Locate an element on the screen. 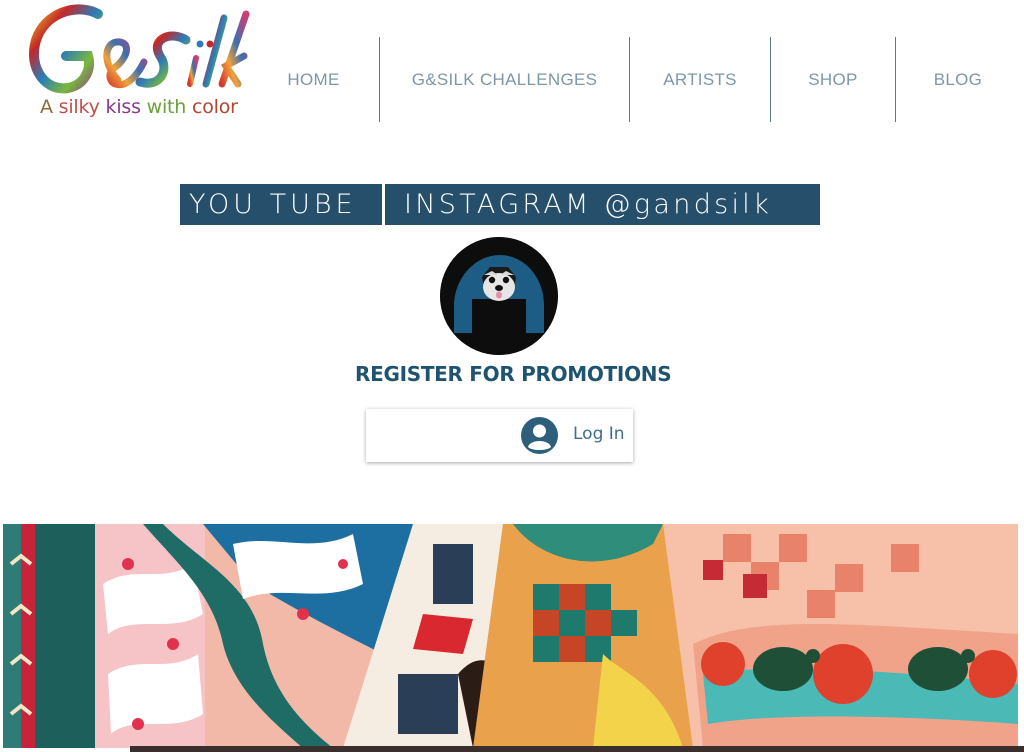 The width and height of the screenshot is (1024, 752). logo-tagline: A silky kiss with color is located at coordinates (139, 107).